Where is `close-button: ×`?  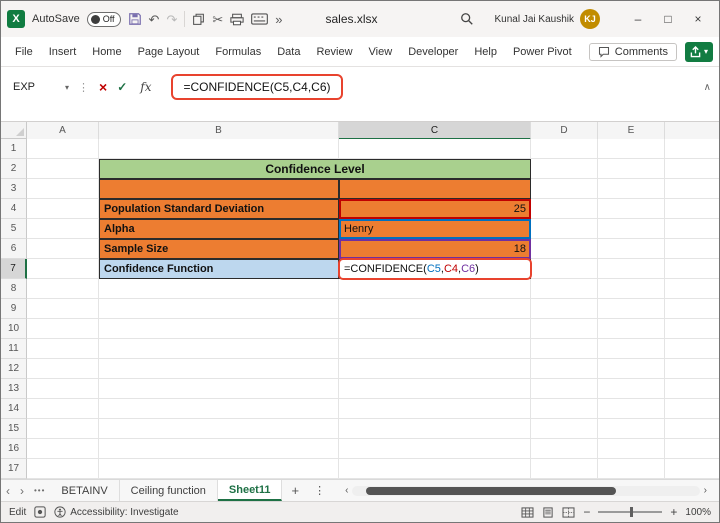 close-button: × is located at coordinates (698, 19).